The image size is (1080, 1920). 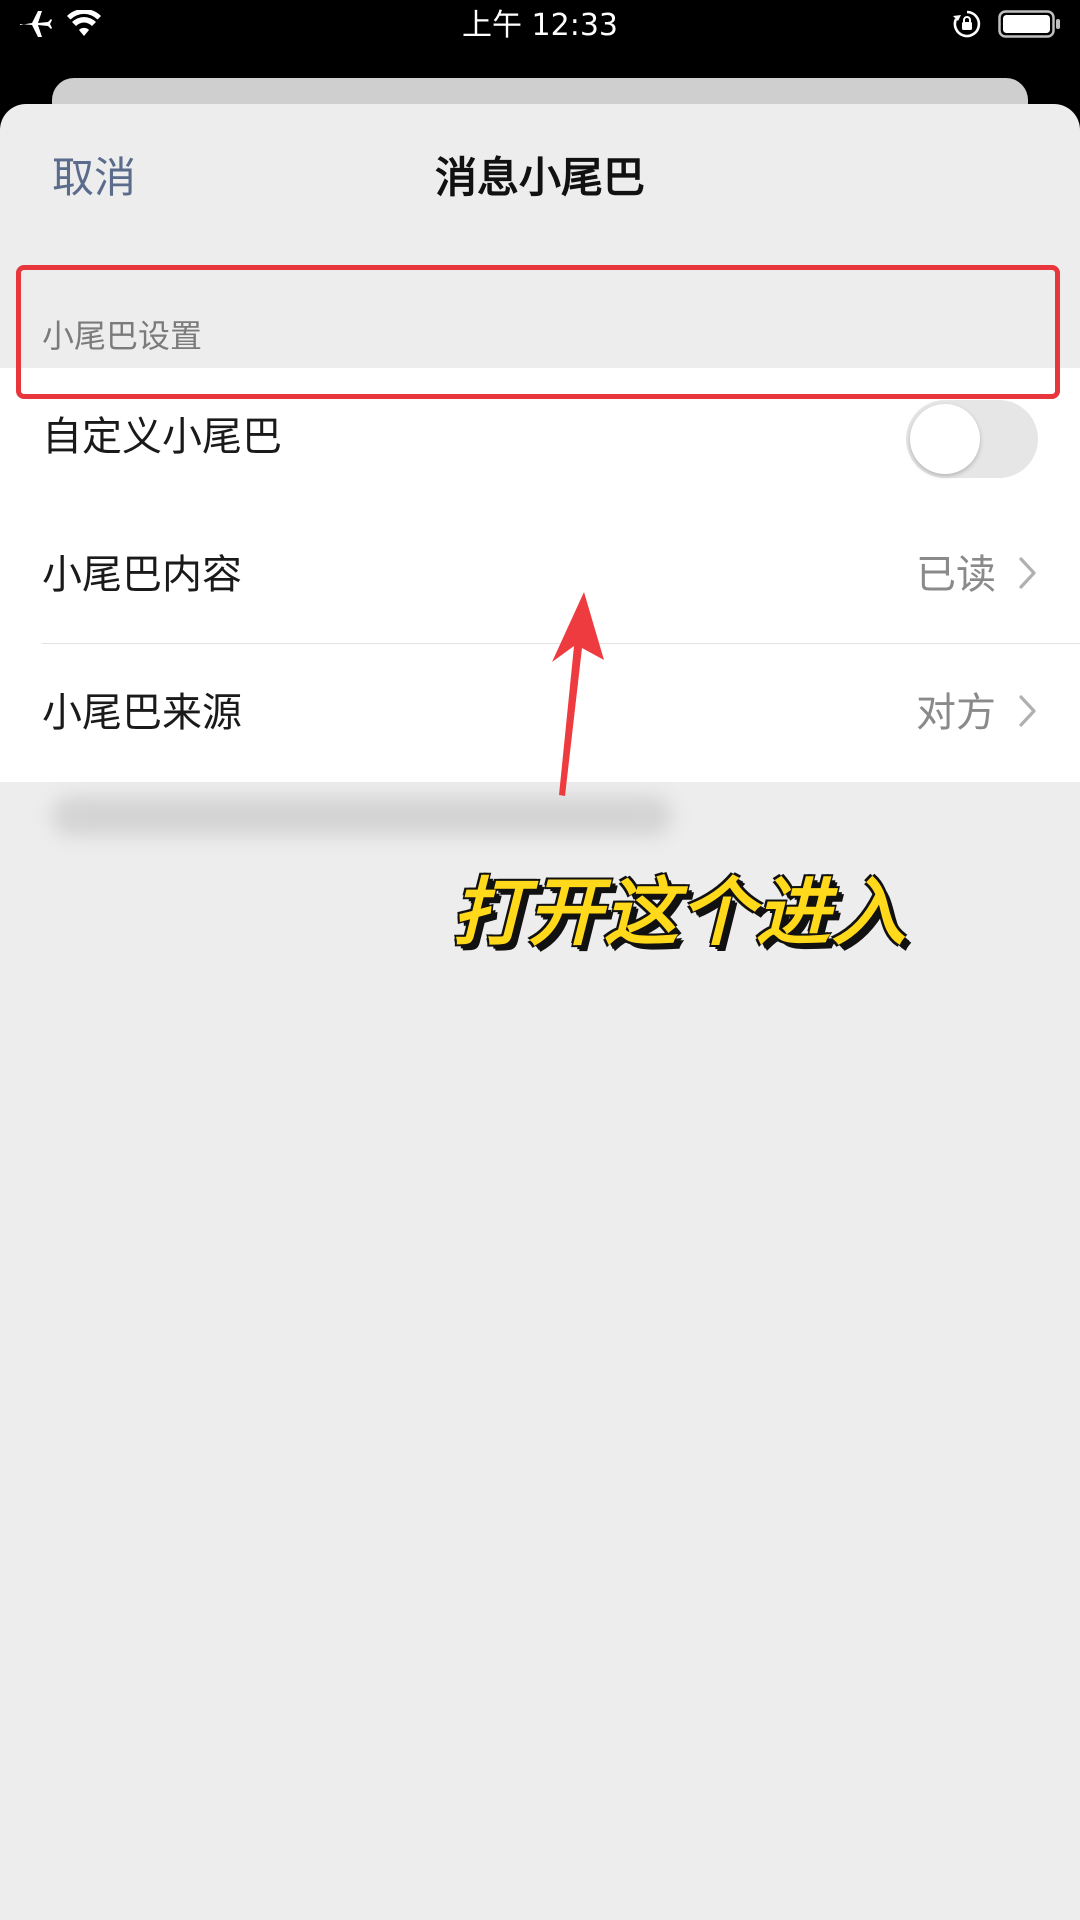 What do you see at coordinates (956, 575) in the screenshot?
I see `row-value: 已读` at bounding box center [956, 575].